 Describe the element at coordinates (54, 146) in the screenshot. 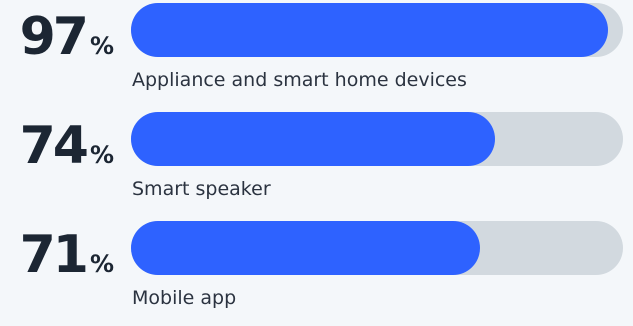

I see `value-number-1: 74` at that location.